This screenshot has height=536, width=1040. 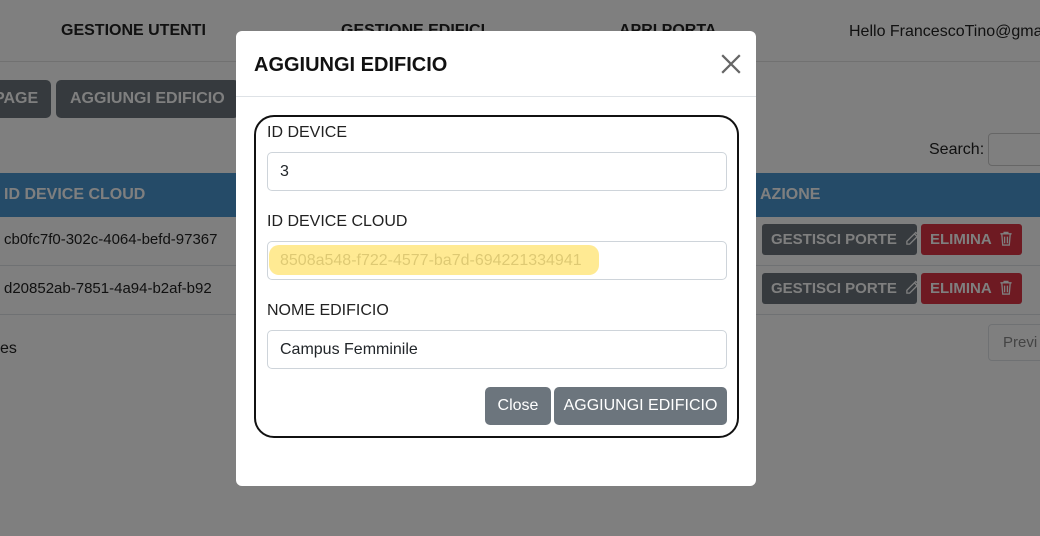 I want to click on modal-header: AGGIUNGI EDIFICIO, so click(x=496, y=64).